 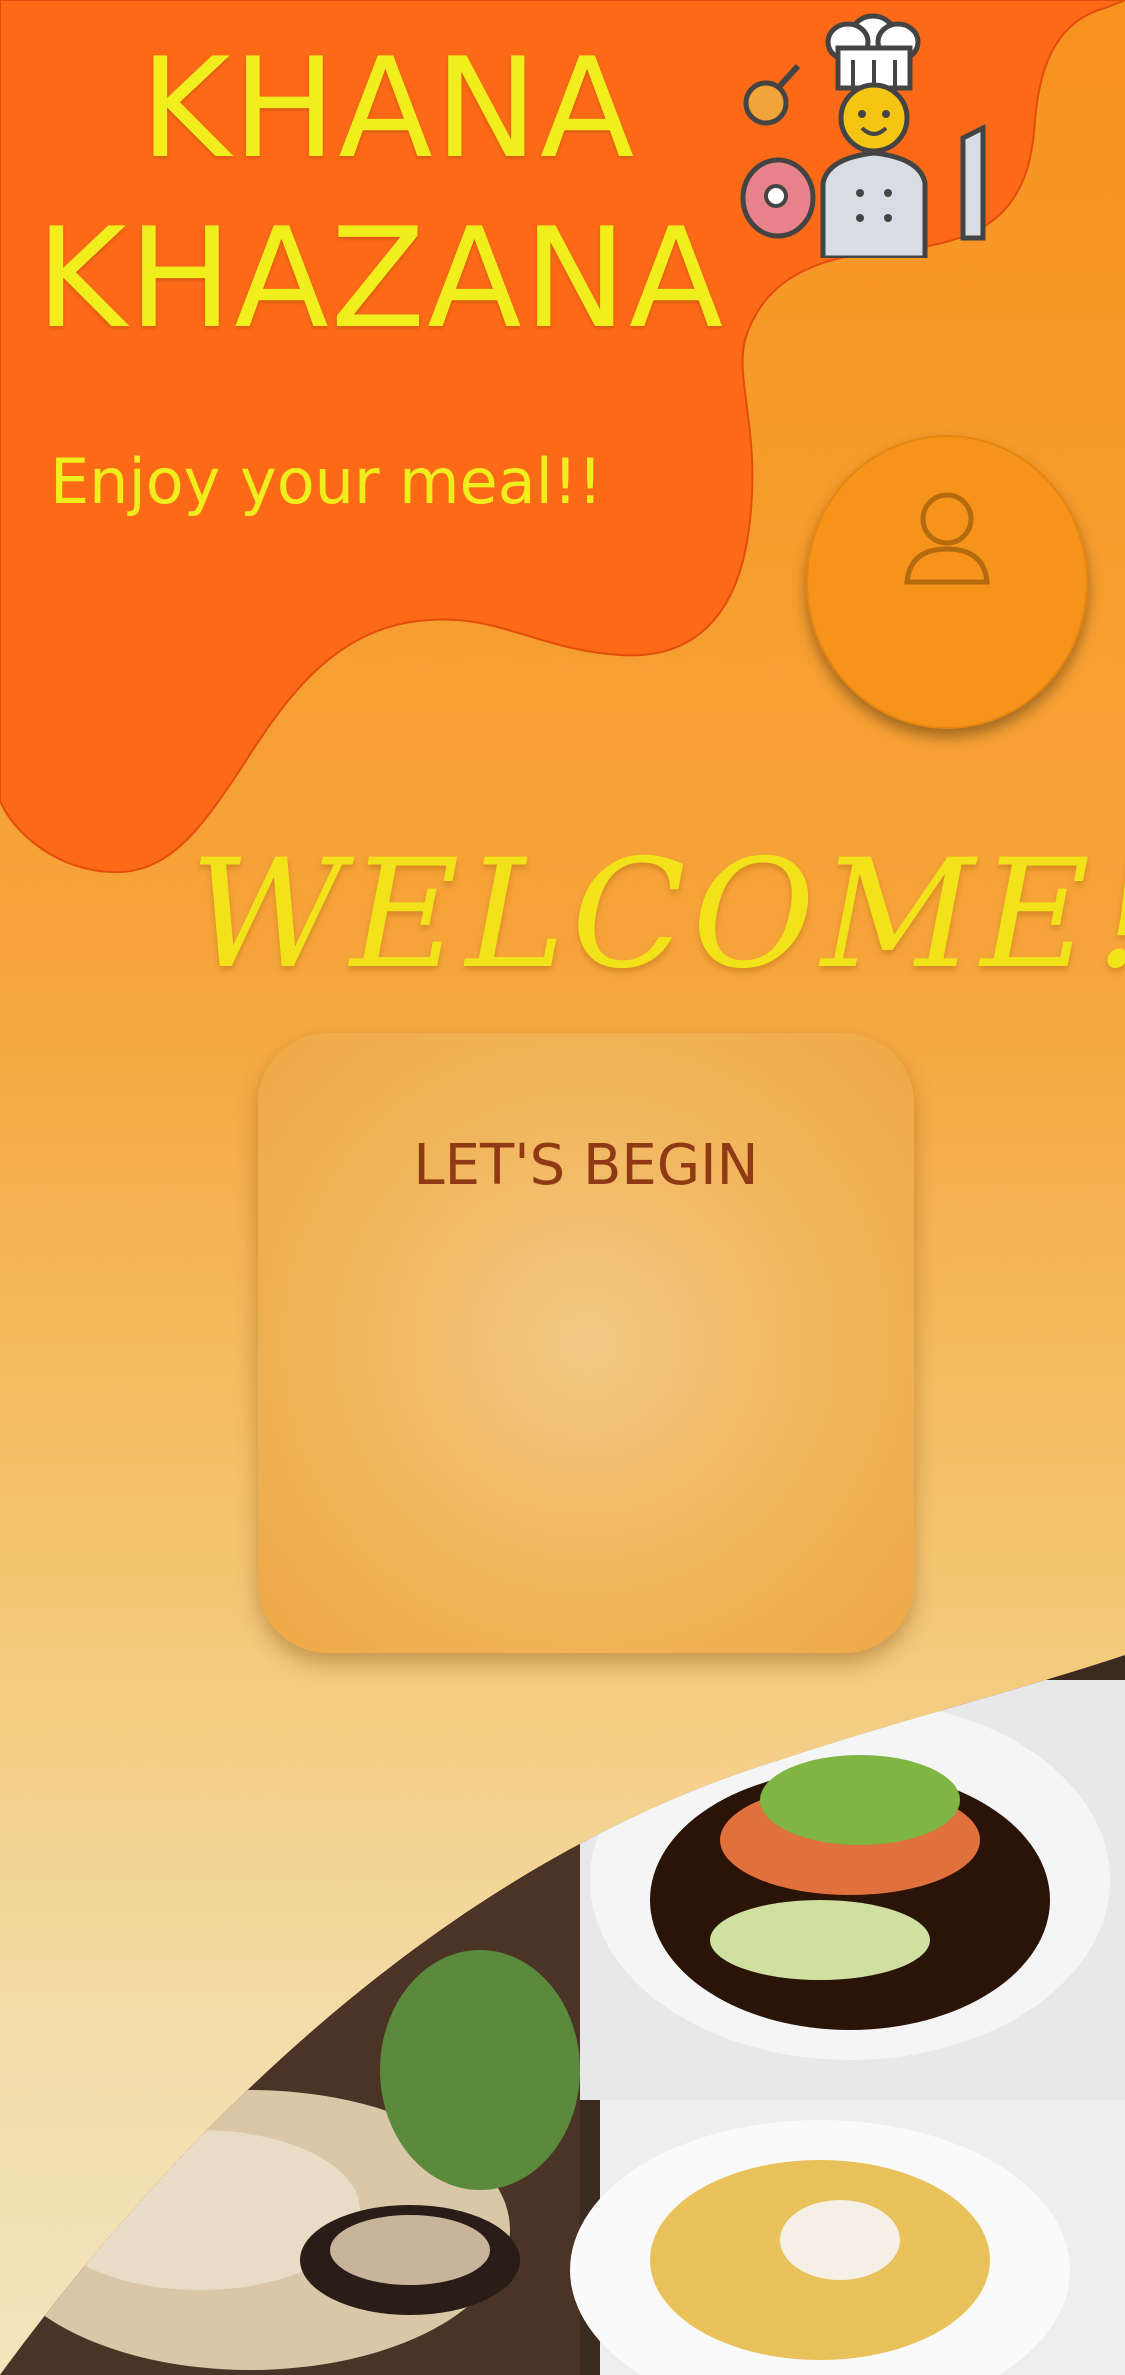 I want to click on lets-begin-label: LET'S BEGIN, so click(x=586, y=1165).